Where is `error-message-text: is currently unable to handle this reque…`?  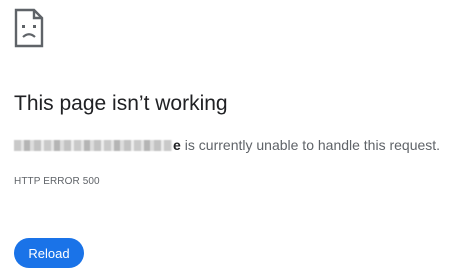 error-message-text: is currently unable to handle this reque… is located at coordinates (312, 145).